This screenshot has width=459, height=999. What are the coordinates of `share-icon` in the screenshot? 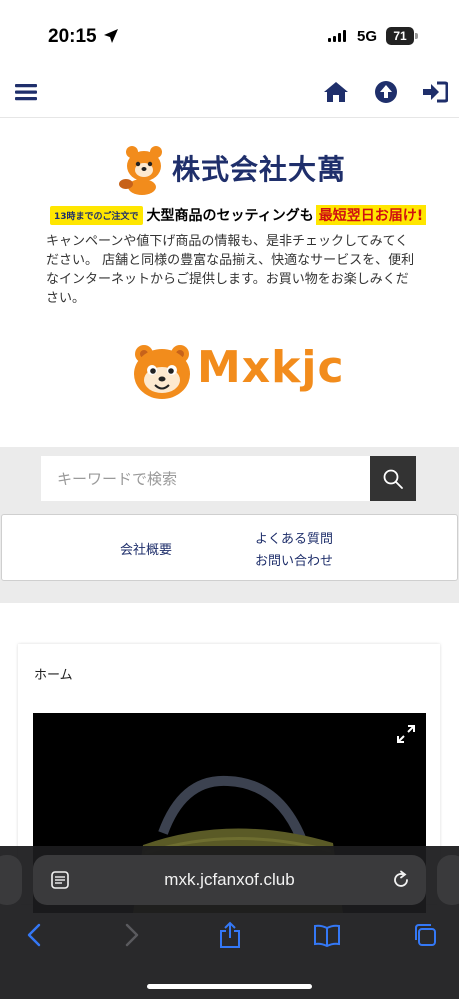 It's located at (230, 935).